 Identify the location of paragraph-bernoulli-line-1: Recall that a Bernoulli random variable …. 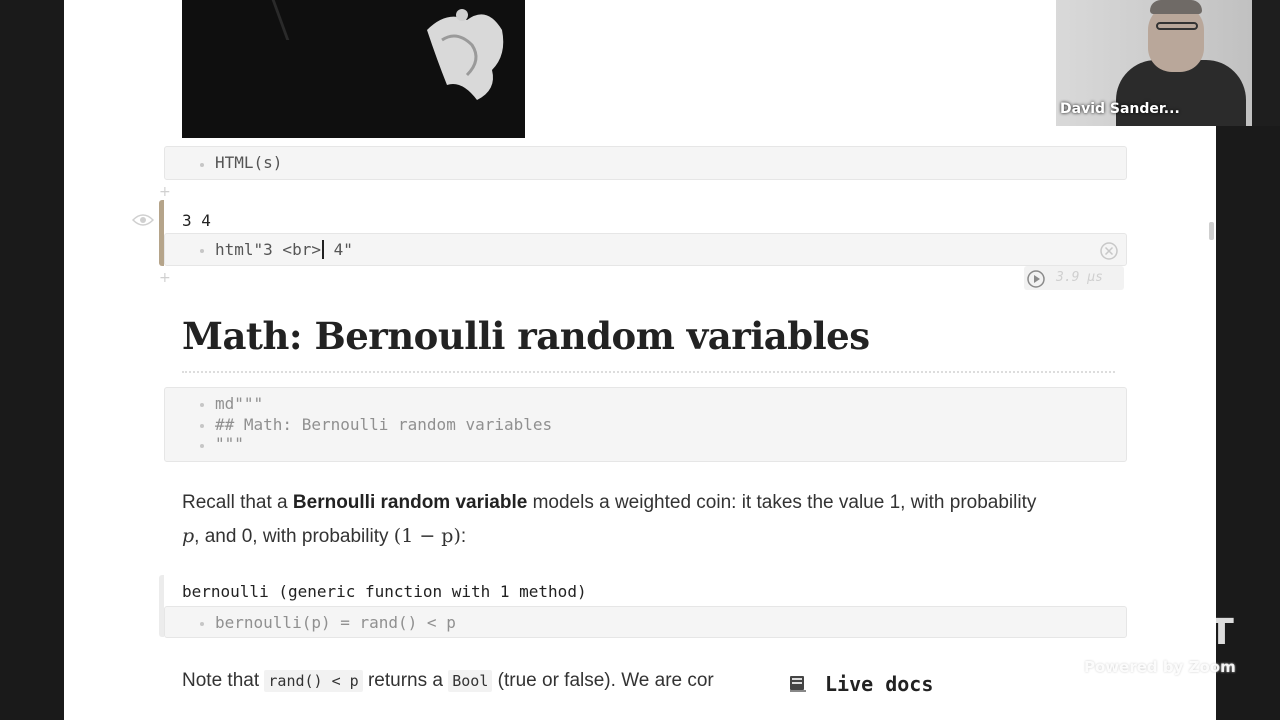
(609, 502).